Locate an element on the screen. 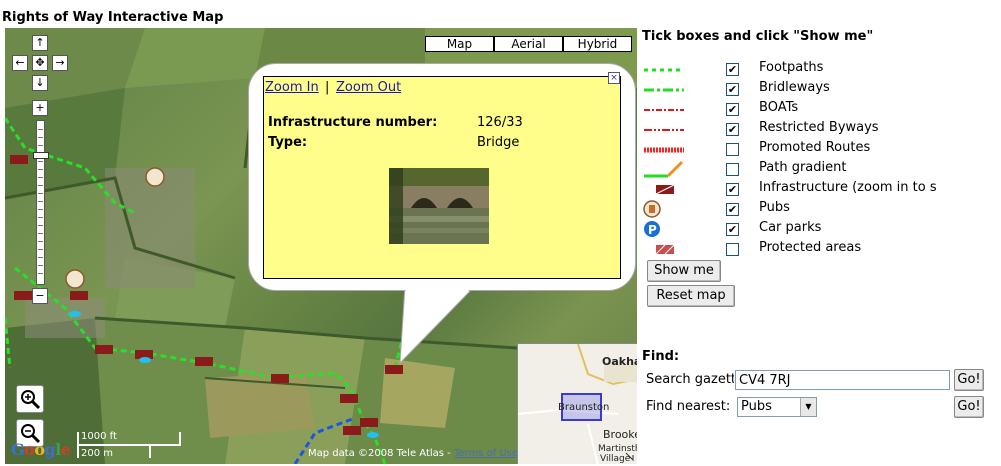 The width and height of the screenshot is (1001, 466). pub-icon is located at coordinates (652, 209).